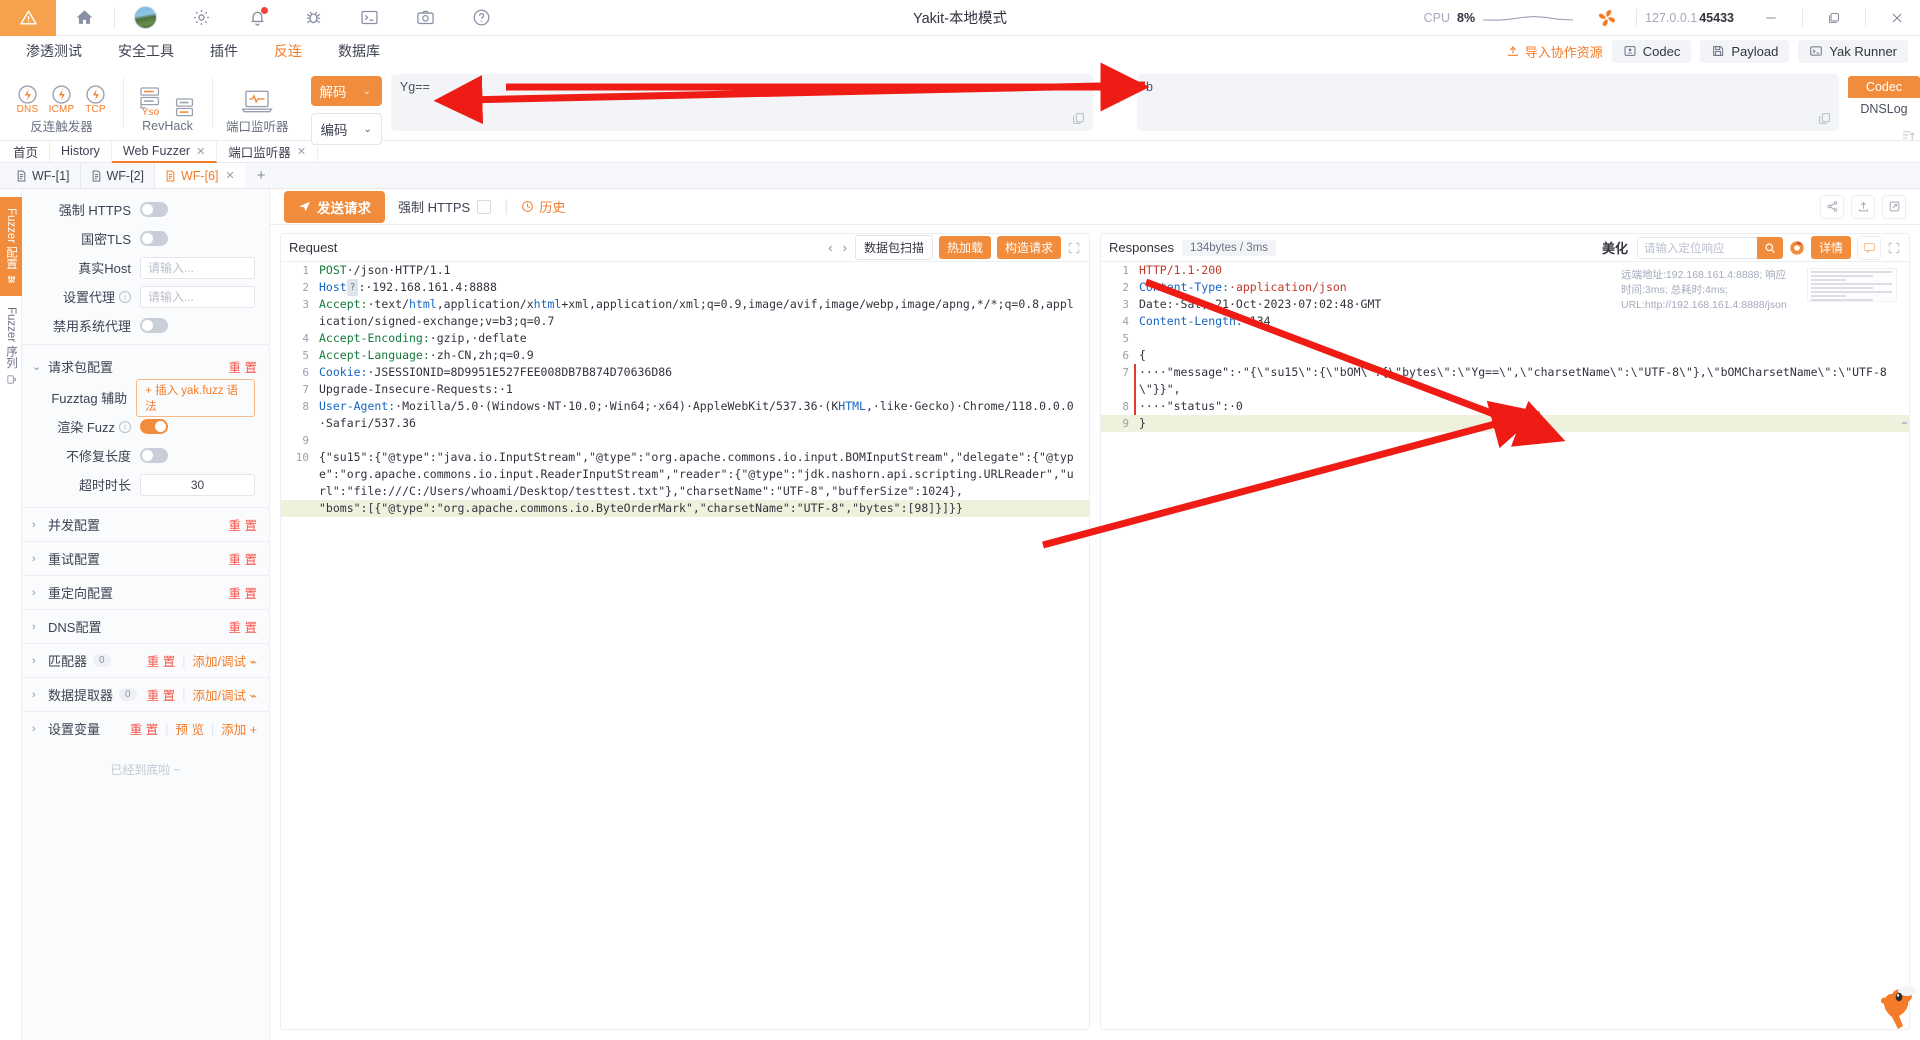 The height and width of the screenshot is (1040, 1920). I want to click on codec-output-box: b, so click(1487, 102).